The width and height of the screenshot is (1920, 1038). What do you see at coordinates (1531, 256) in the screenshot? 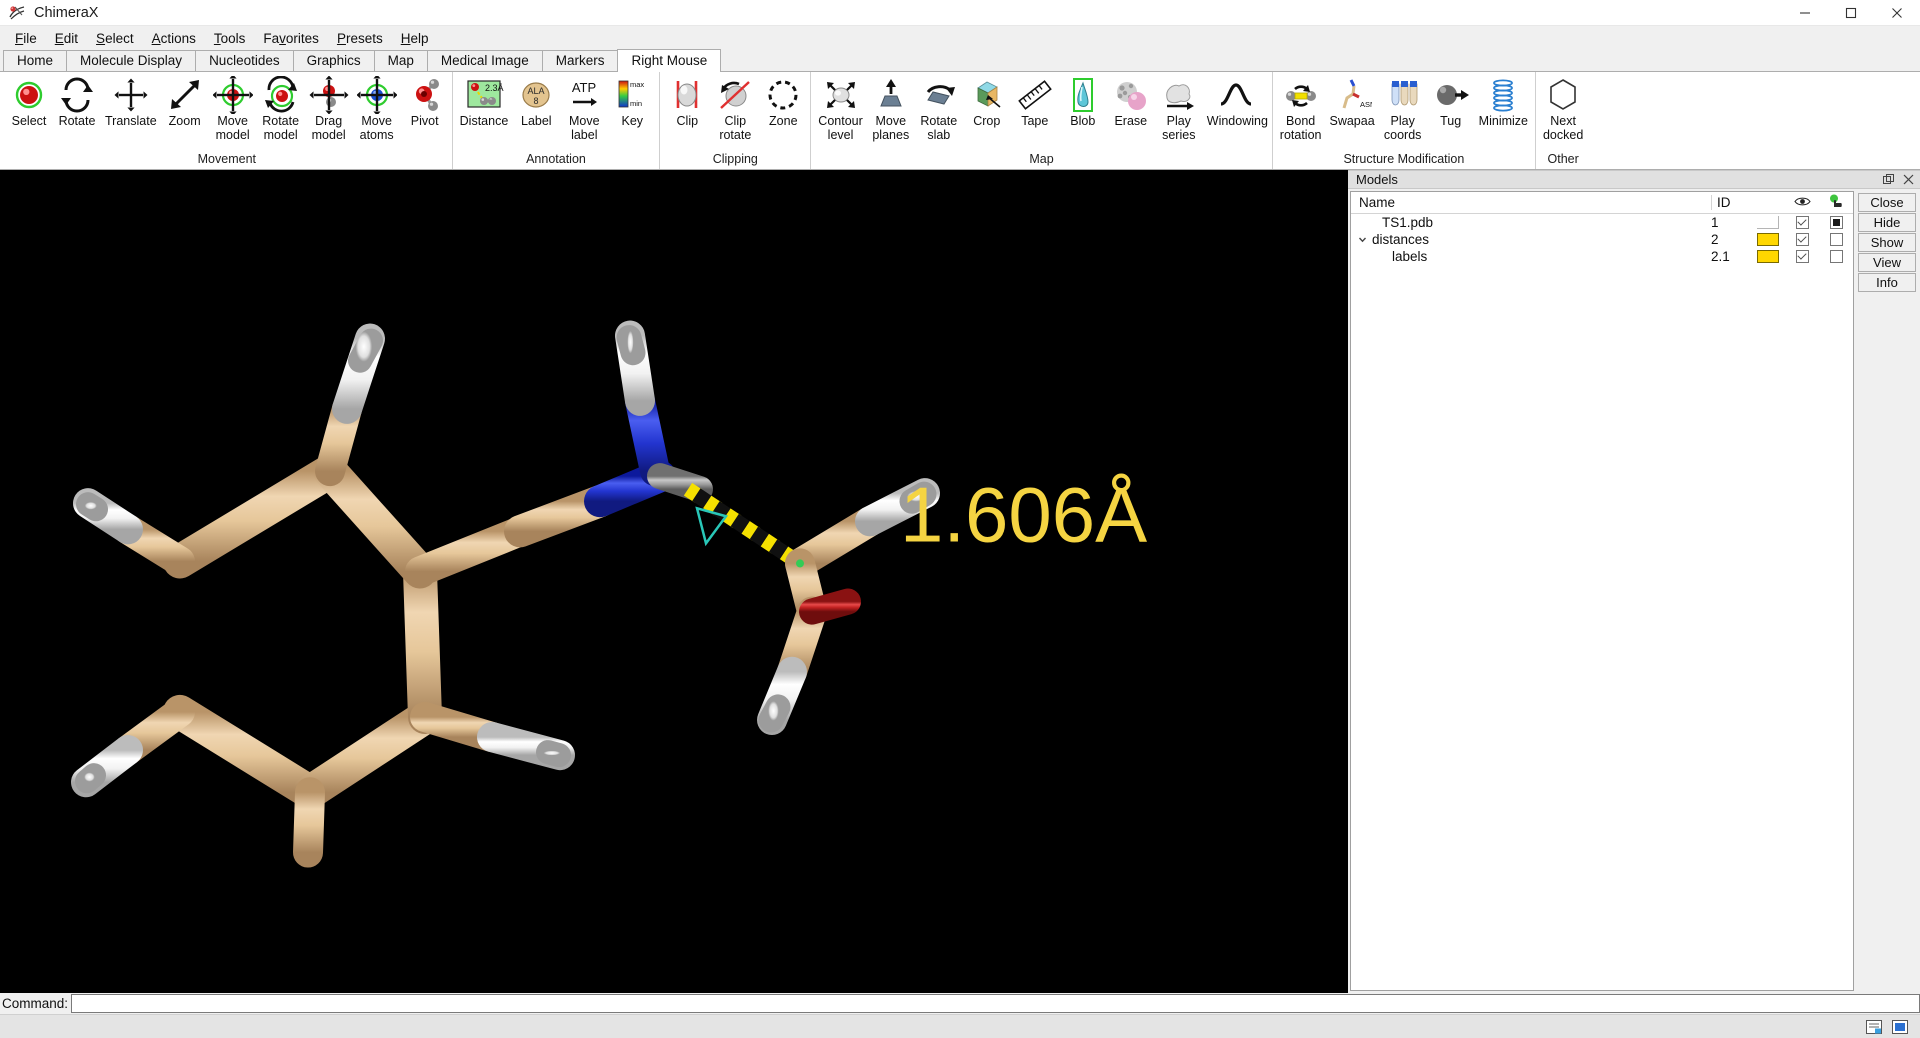
I see `model-name-cell: labels` at bounding box center [1531, 256].